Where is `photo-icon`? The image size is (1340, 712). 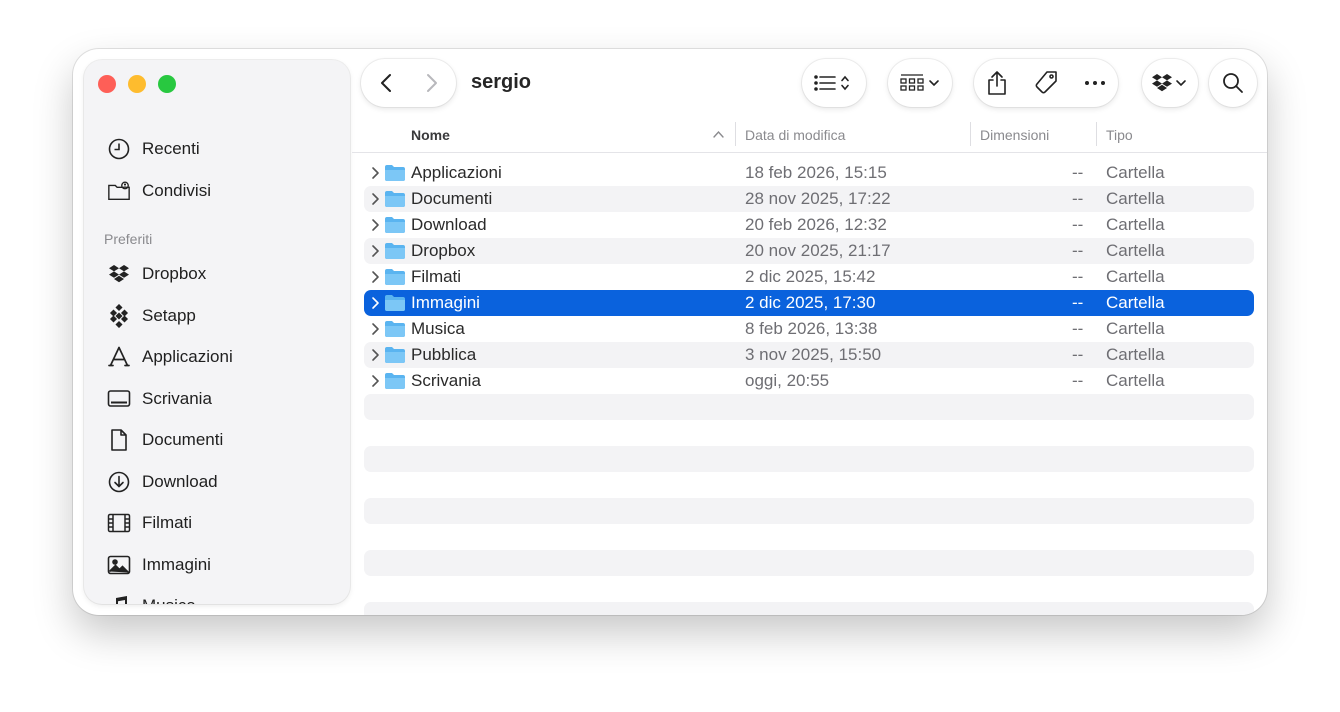 photo-icon is located at coordinates (119, 565).